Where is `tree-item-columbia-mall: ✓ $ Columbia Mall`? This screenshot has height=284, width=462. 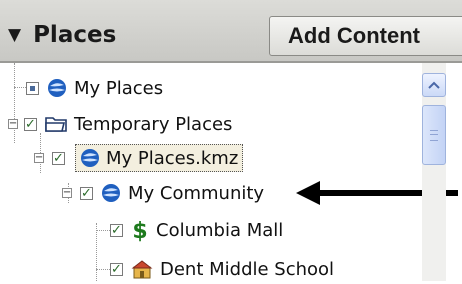 tree-item-columbia-mall: ✓ $ Columbia Mall is located at coordinates (196, 230).